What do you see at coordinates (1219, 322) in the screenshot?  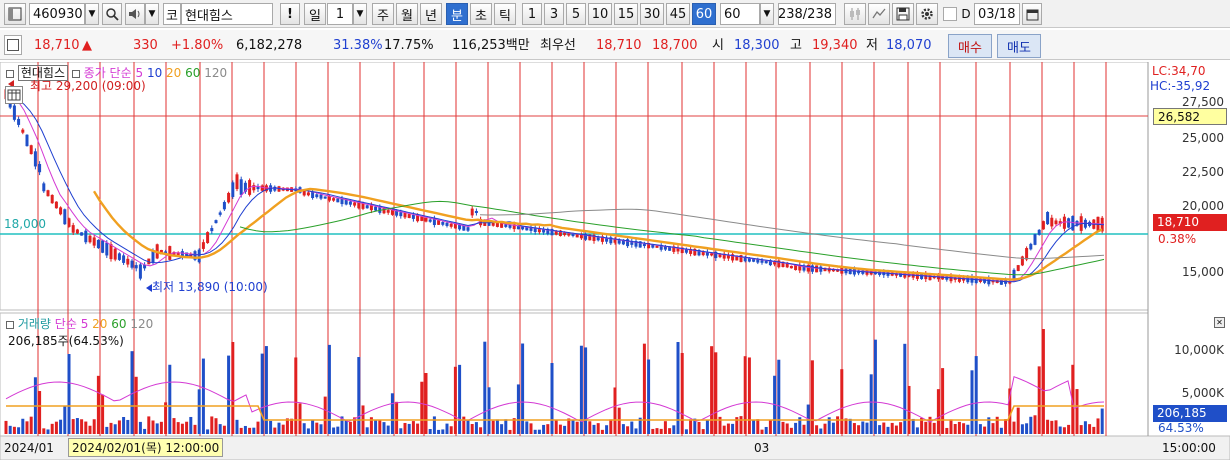 I see `volume-panel-close-icon: ✕` at bounding box center [1219, 322].